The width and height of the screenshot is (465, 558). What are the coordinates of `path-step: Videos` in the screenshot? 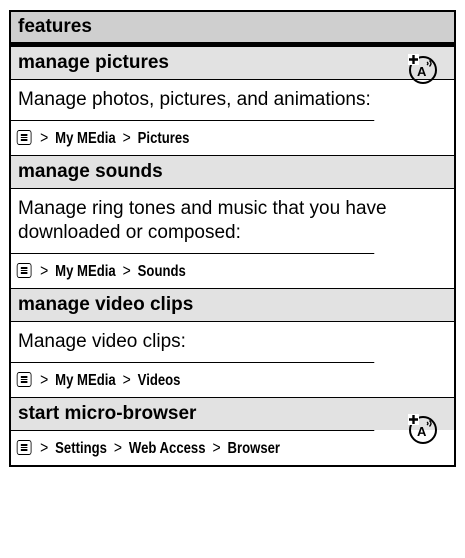 It's located at (159, 380).